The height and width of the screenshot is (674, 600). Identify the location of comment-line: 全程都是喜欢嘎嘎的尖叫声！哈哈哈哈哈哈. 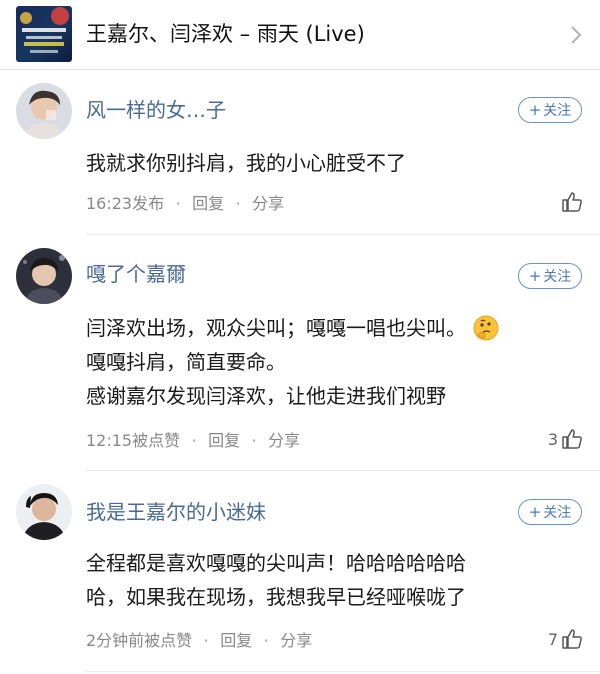
(276, 563).